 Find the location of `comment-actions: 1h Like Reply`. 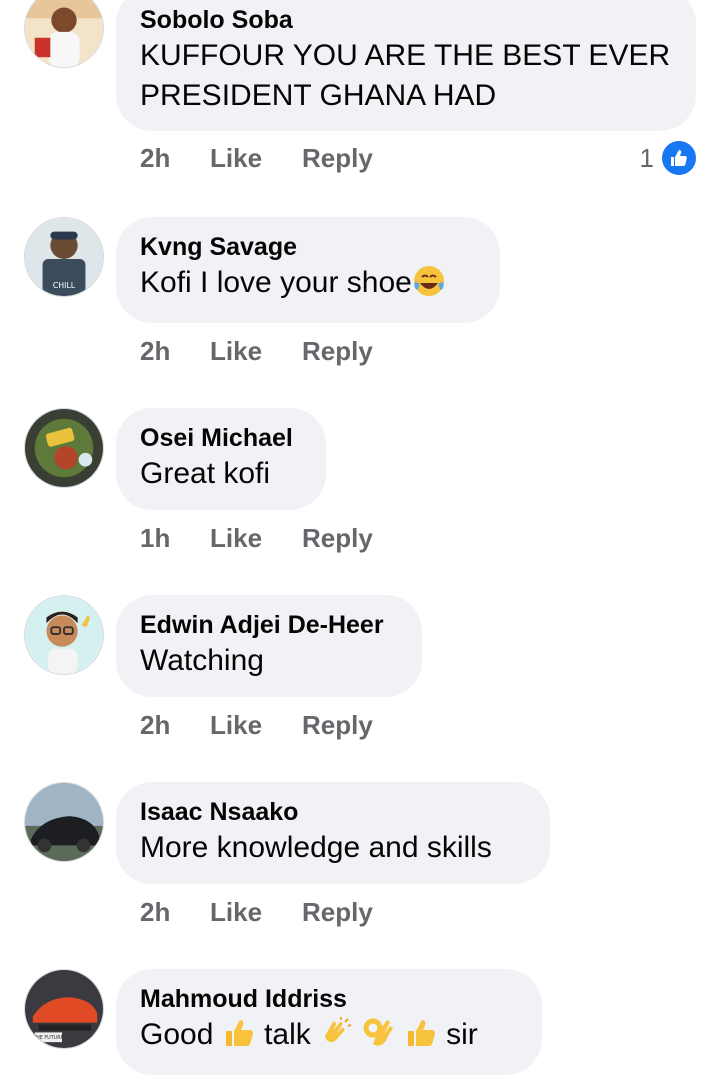

comment-actions: 1h Like Reply is located at coordinates (256, 538).